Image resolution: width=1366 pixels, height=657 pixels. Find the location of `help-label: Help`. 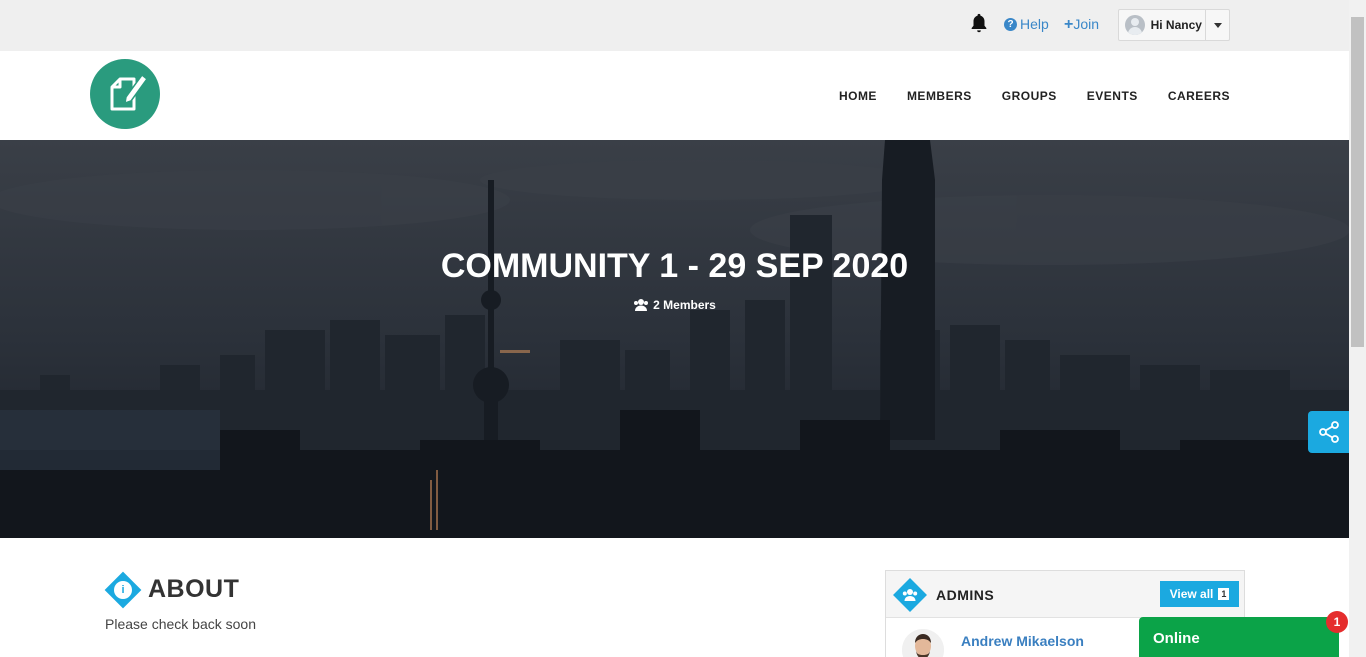

help-label: Help is located at coordinates (1034, 24).